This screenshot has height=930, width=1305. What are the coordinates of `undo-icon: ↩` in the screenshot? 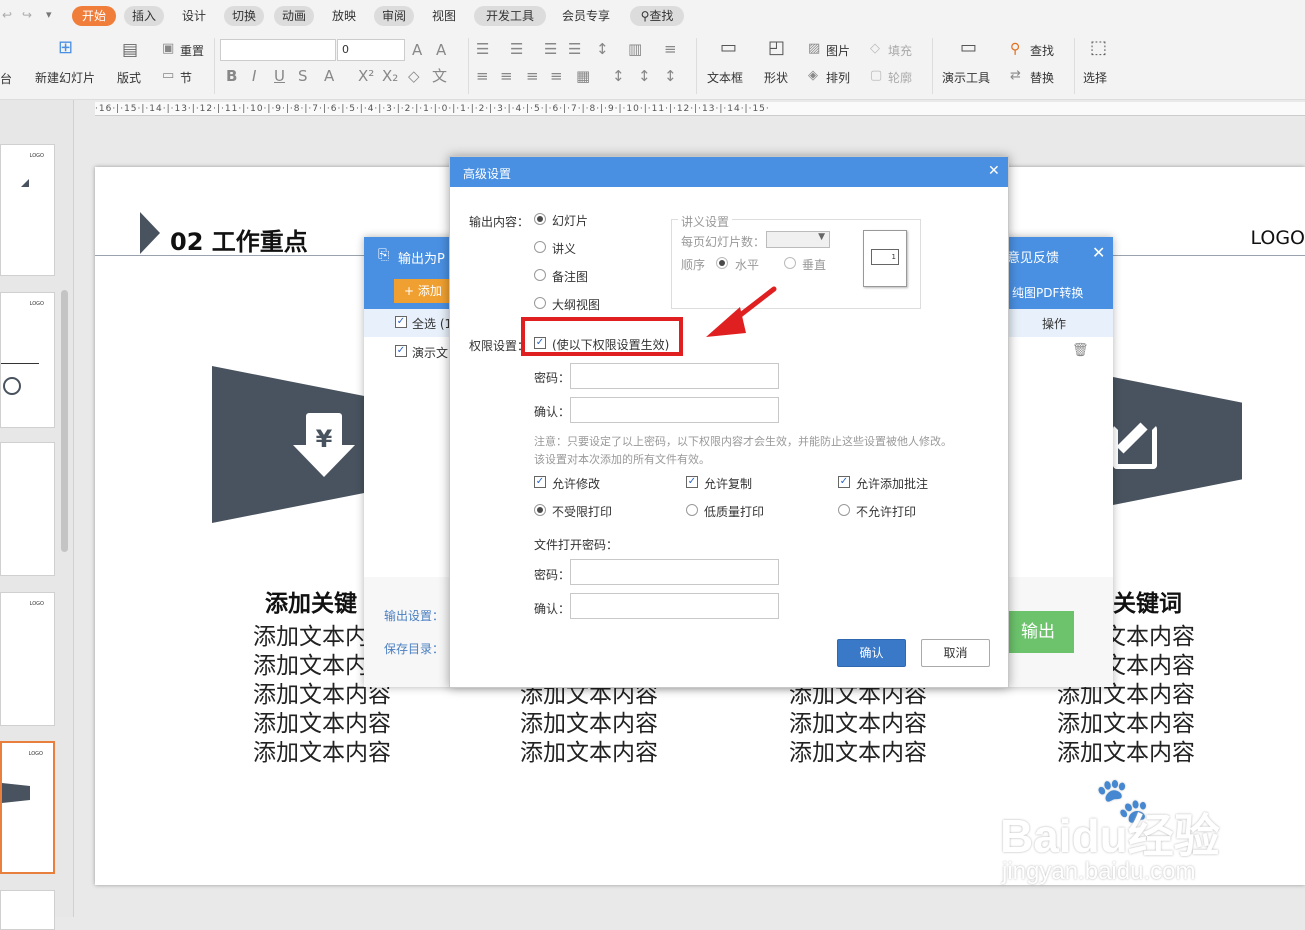 It's located at (7, 15).